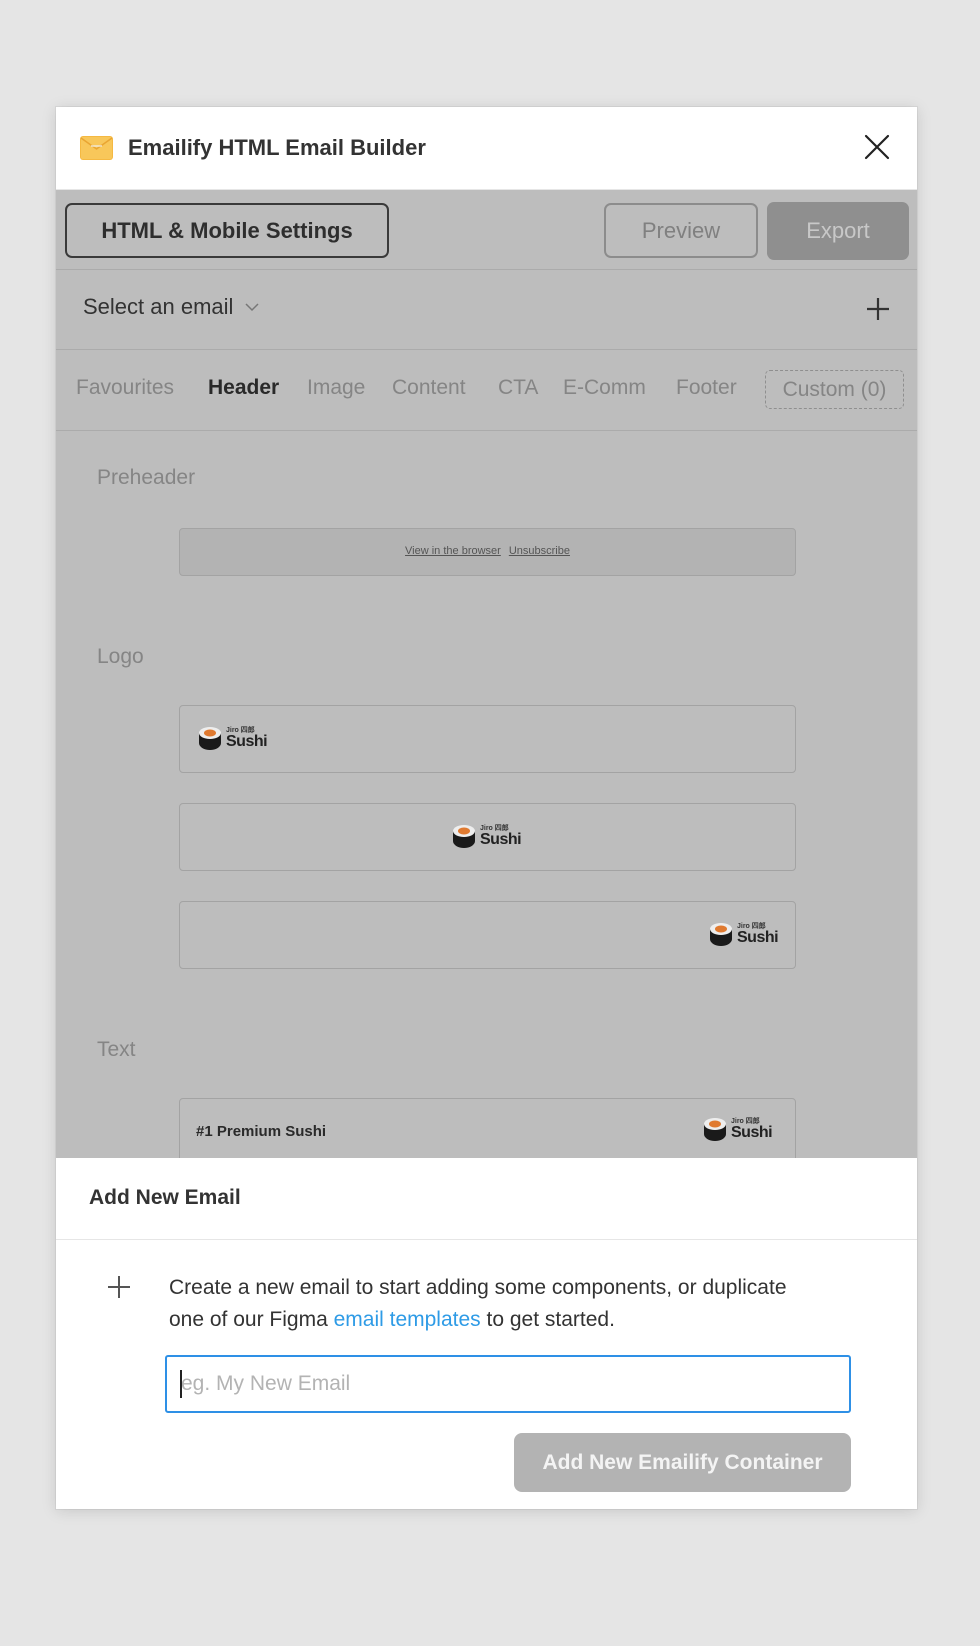 The height and width of the screenshot is (1646, 980). What do you see at coordinates (158, 306) in the screenshot?
I see `email-select-label: Select an email` at bounding box center [158, 306].